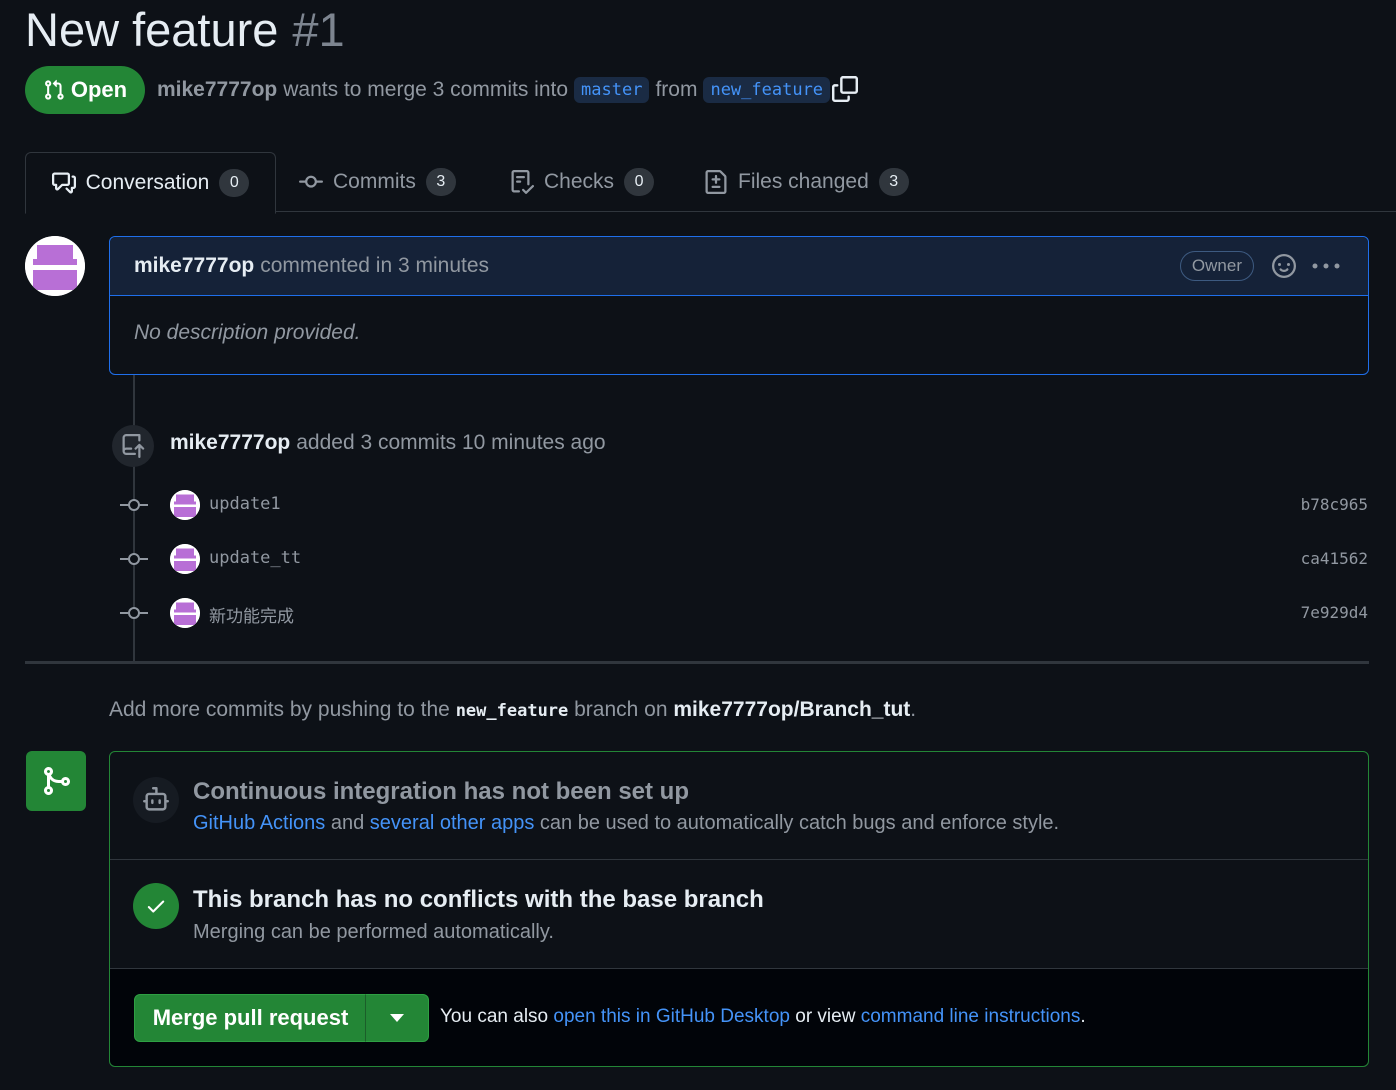  I want to click on copy-icon, so click(845, 89).